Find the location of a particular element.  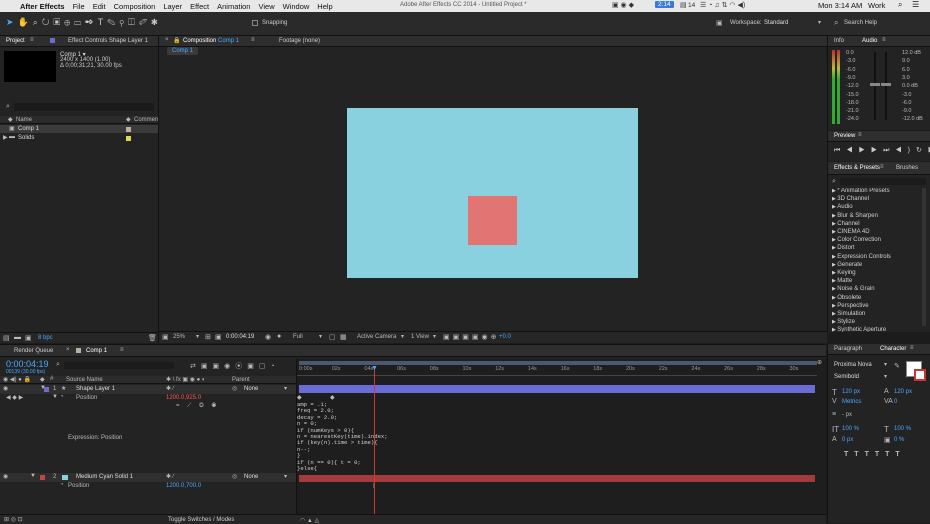

effects-search-input is located at coordinates (883, 181).